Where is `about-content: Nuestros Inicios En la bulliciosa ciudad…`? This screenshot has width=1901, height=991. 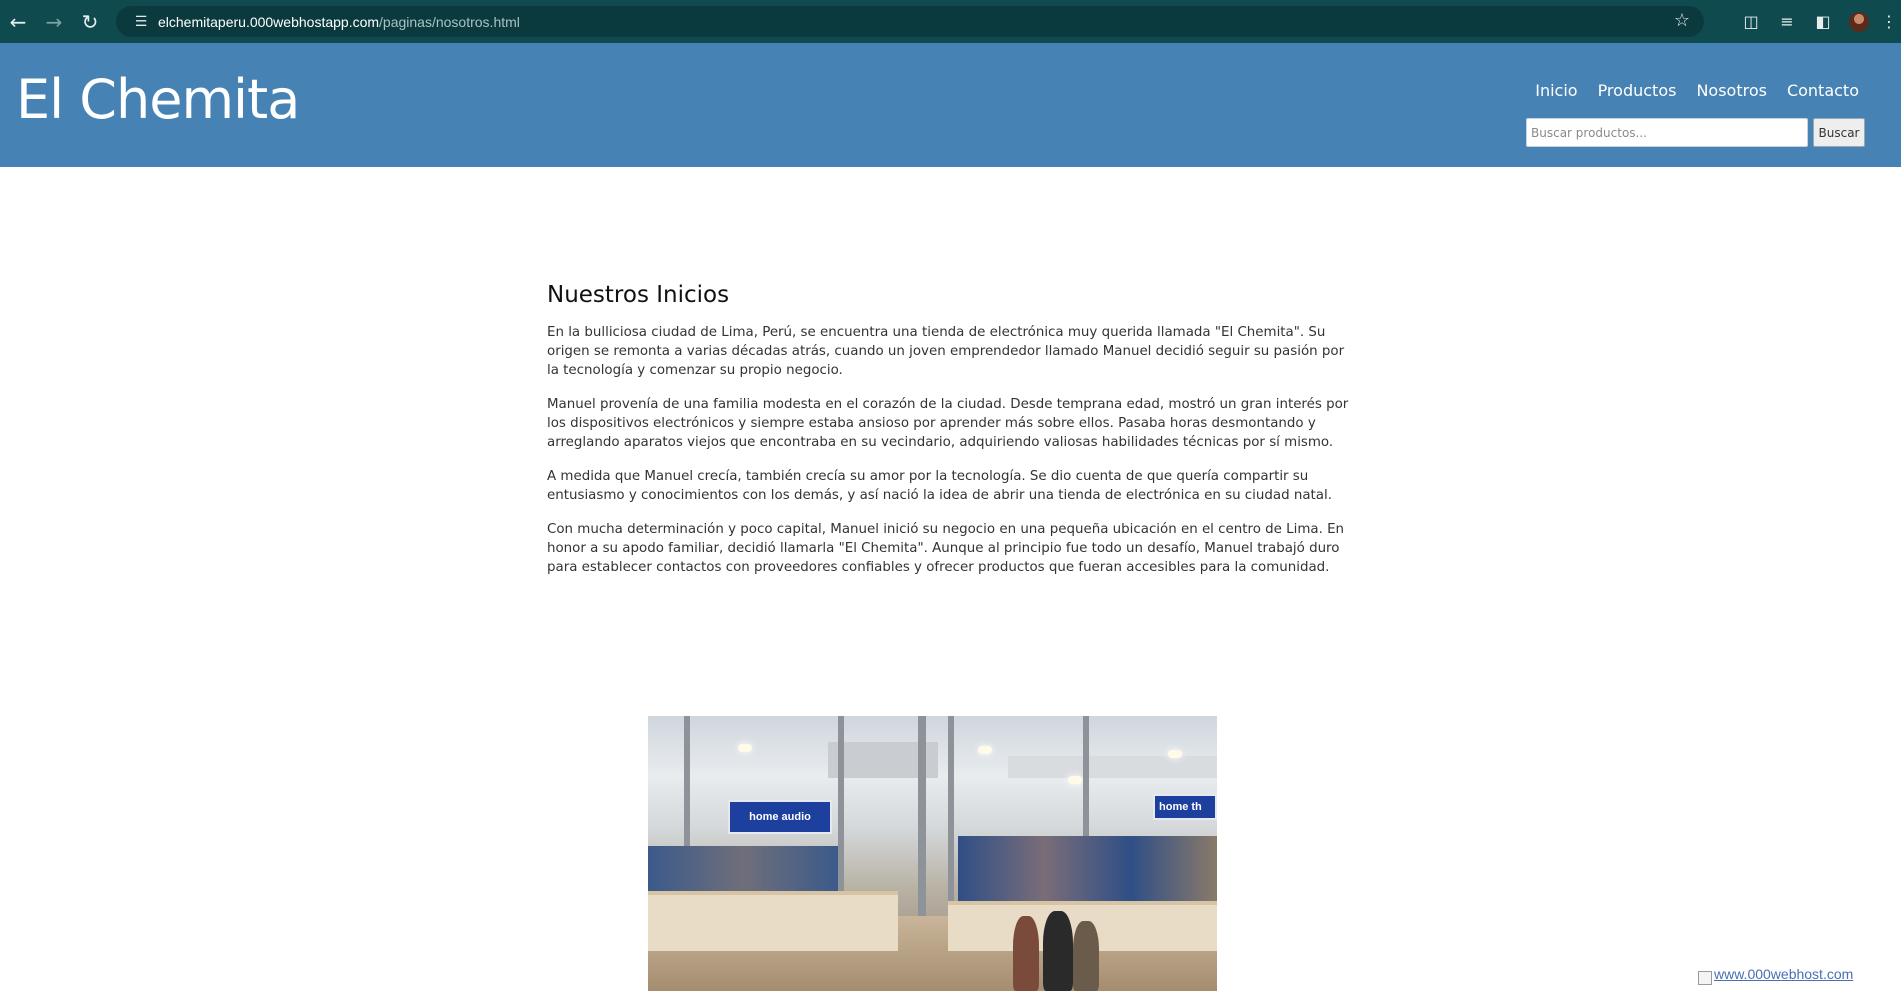 about-content: Nuestros Inicios En la bulliciosa ciudad… is located at coordinates (949, 437).